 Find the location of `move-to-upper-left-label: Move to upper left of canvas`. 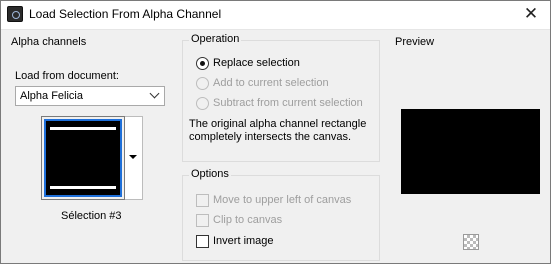

move-to-upper-left-label: Move to upper left of canvas is located at coordinates (282, 200).